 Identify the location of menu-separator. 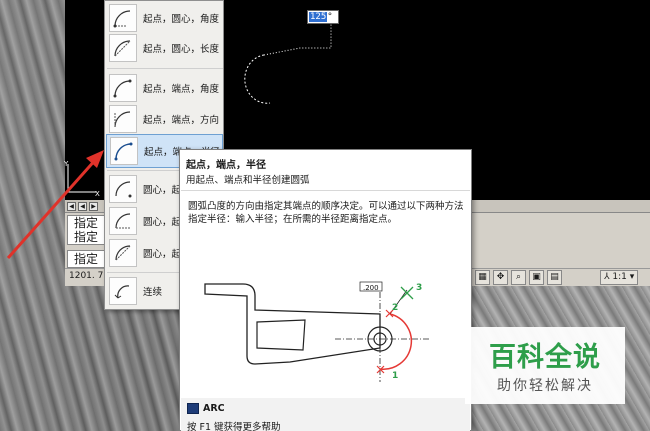
(165, 68).